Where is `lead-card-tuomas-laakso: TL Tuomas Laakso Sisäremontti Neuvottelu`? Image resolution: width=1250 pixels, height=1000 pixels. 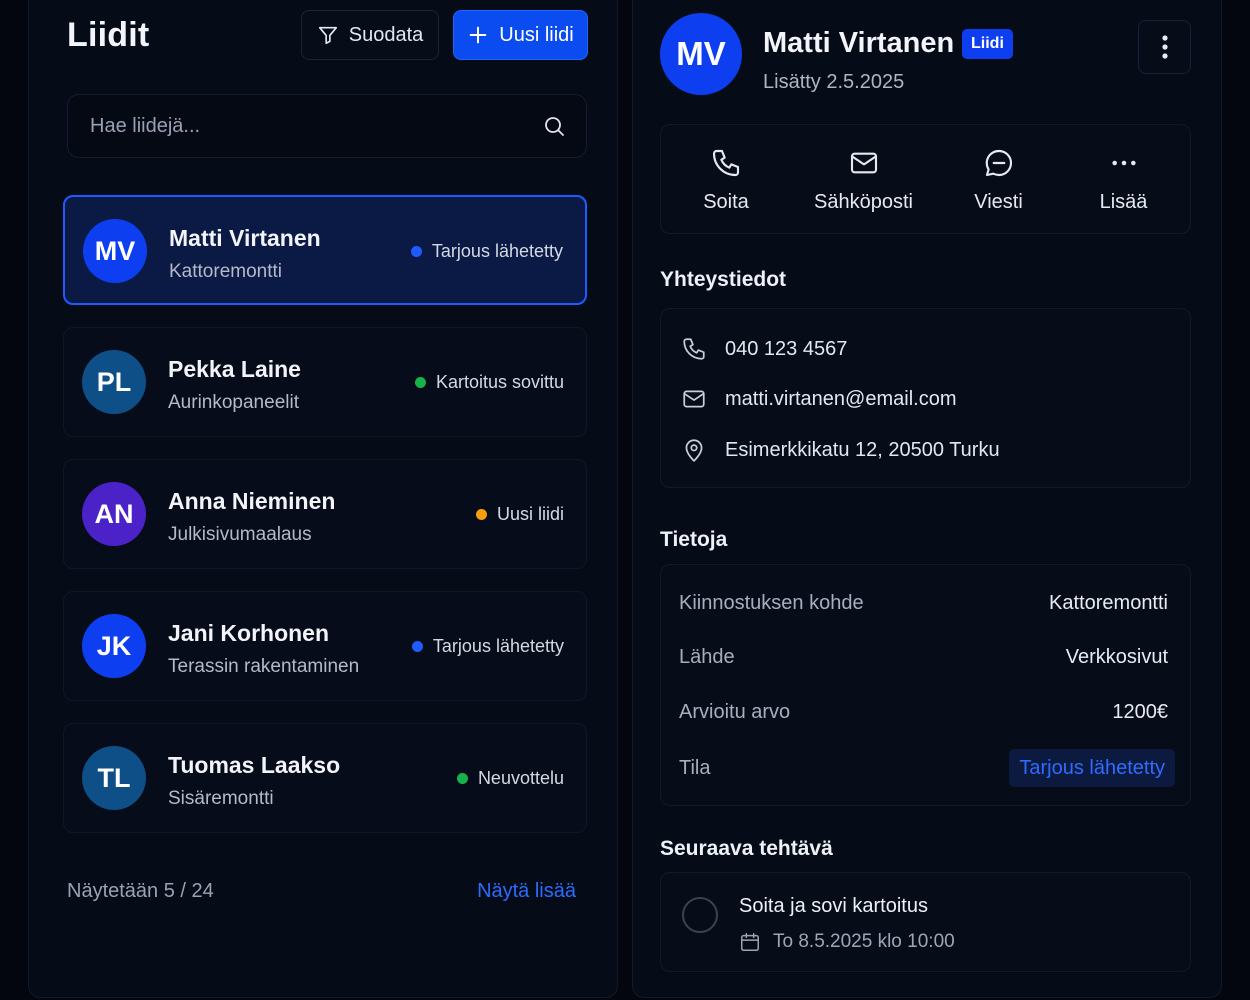 lead-card-tuomas-laakso: TL Tuomas Laakso Sisäremontti Neuvottelu is located at coordinates (325, 778).